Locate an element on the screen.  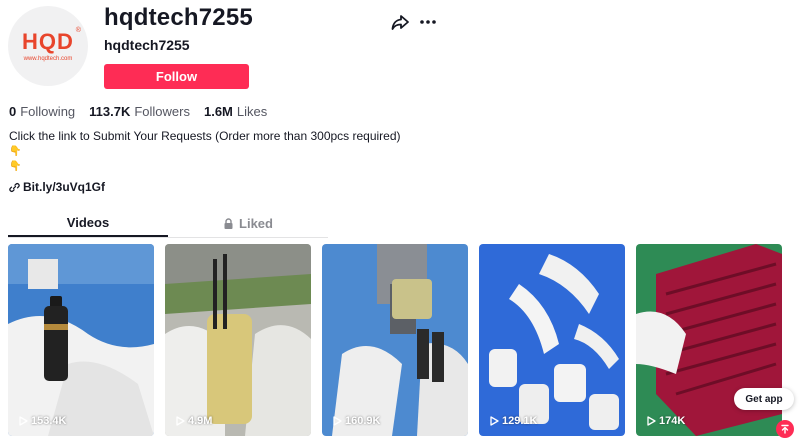
followers-count: 113.7K is located at coordinates (110, 111).